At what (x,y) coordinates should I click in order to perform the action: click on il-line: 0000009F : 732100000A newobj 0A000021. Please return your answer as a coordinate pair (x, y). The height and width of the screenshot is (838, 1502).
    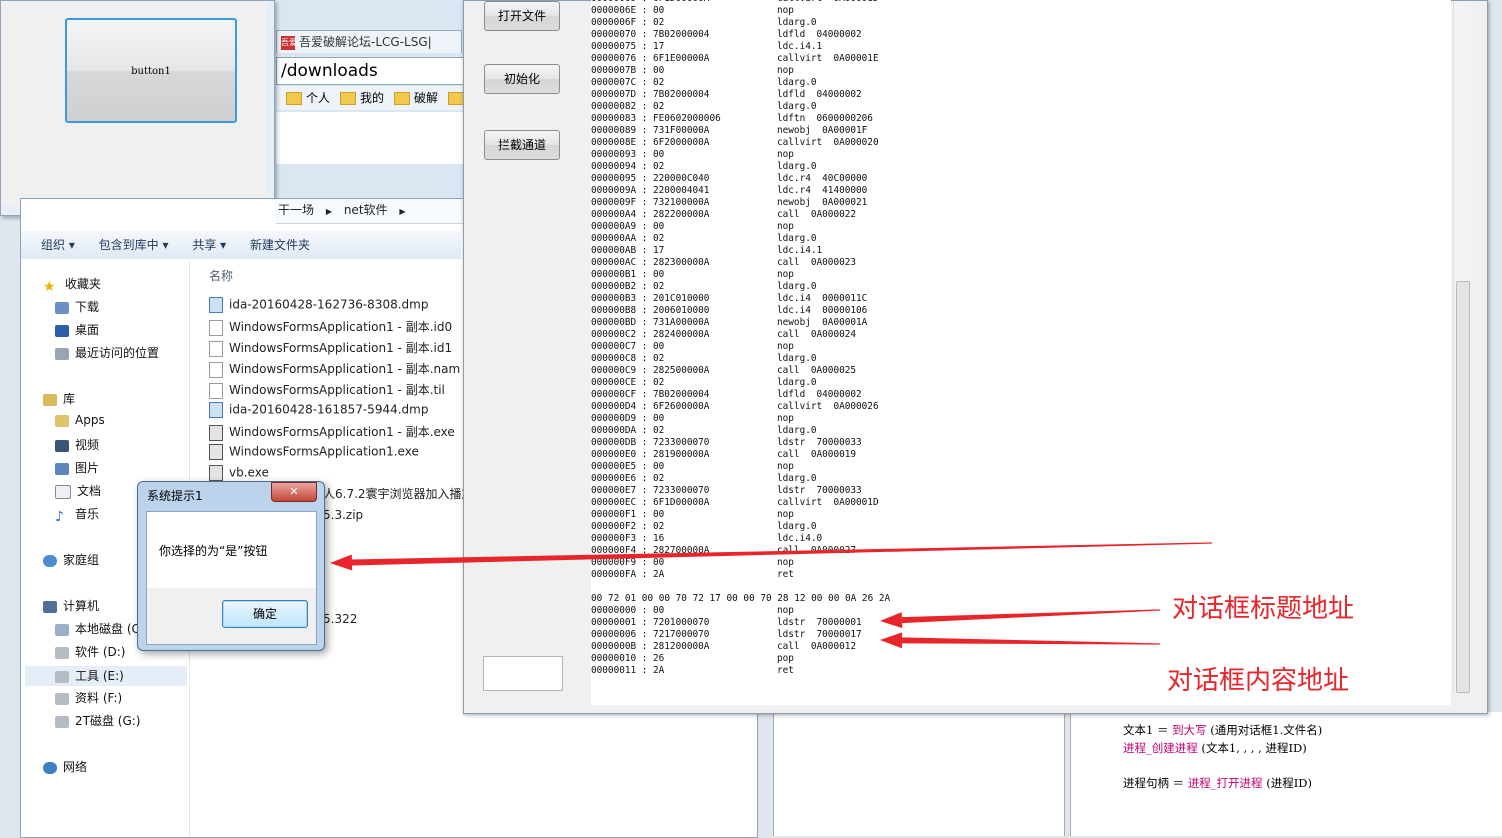
    Looking at the image, I should click on (1021, 203).